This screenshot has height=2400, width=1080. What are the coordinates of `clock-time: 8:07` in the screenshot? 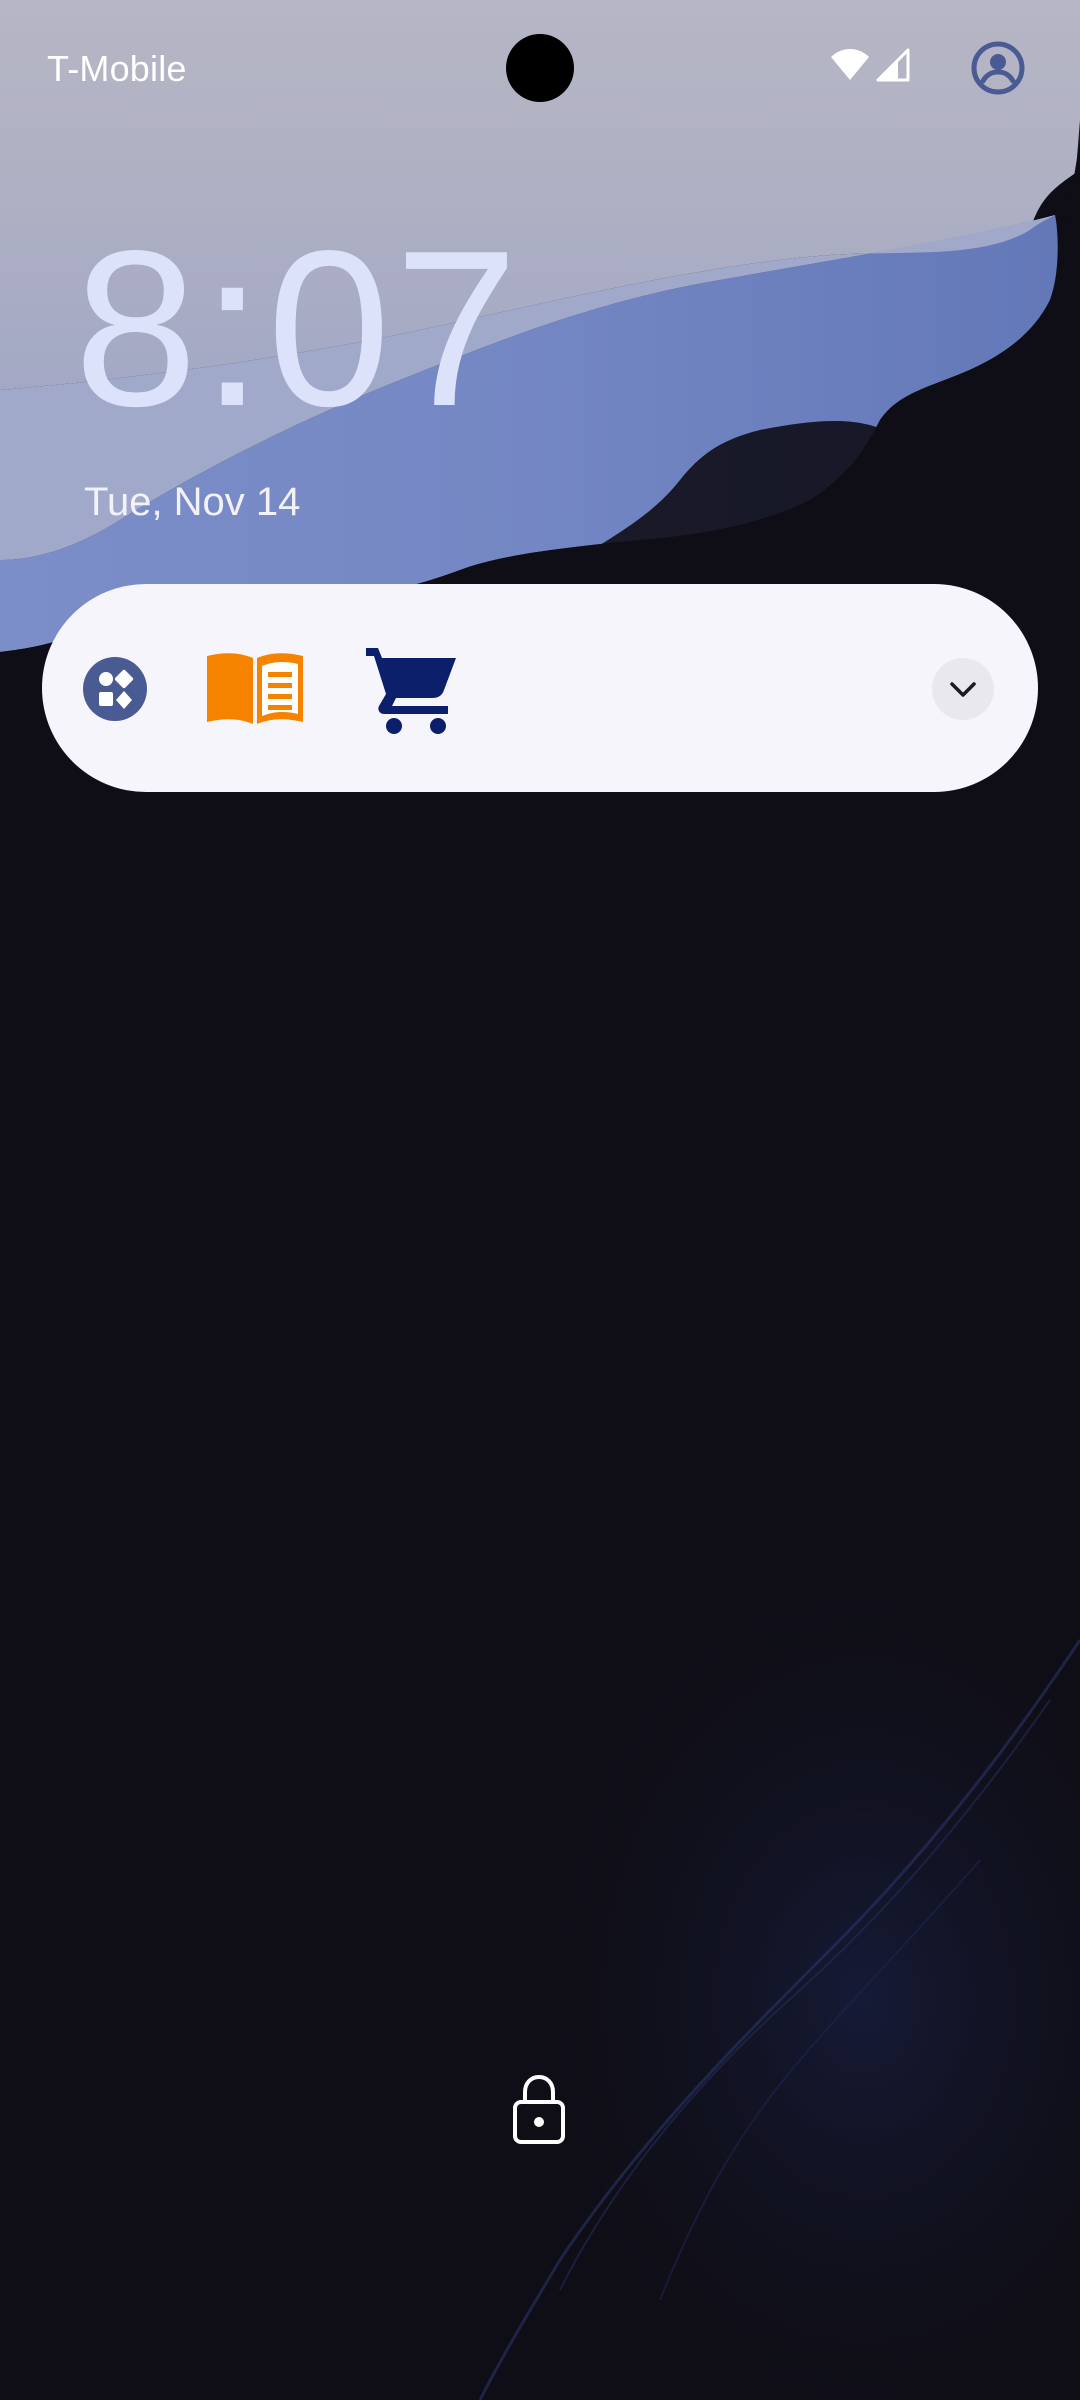 It's located at (298, 329).